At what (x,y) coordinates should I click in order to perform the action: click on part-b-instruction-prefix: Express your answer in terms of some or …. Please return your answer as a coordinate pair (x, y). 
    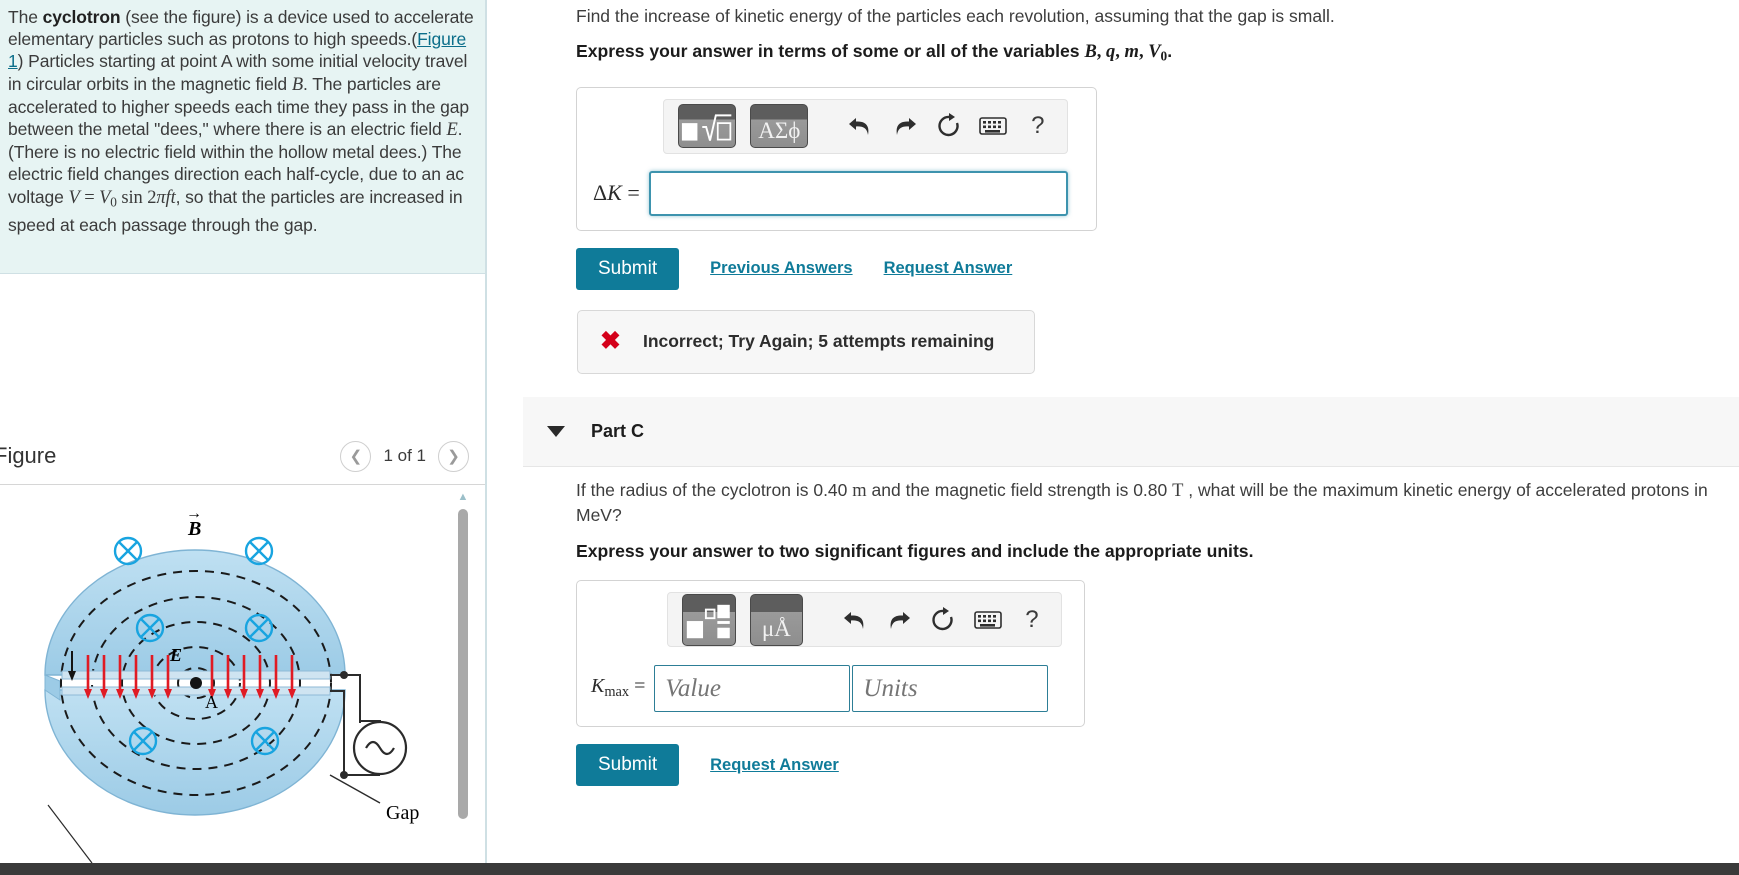
    Looking at the image, I should click on (830, 51).